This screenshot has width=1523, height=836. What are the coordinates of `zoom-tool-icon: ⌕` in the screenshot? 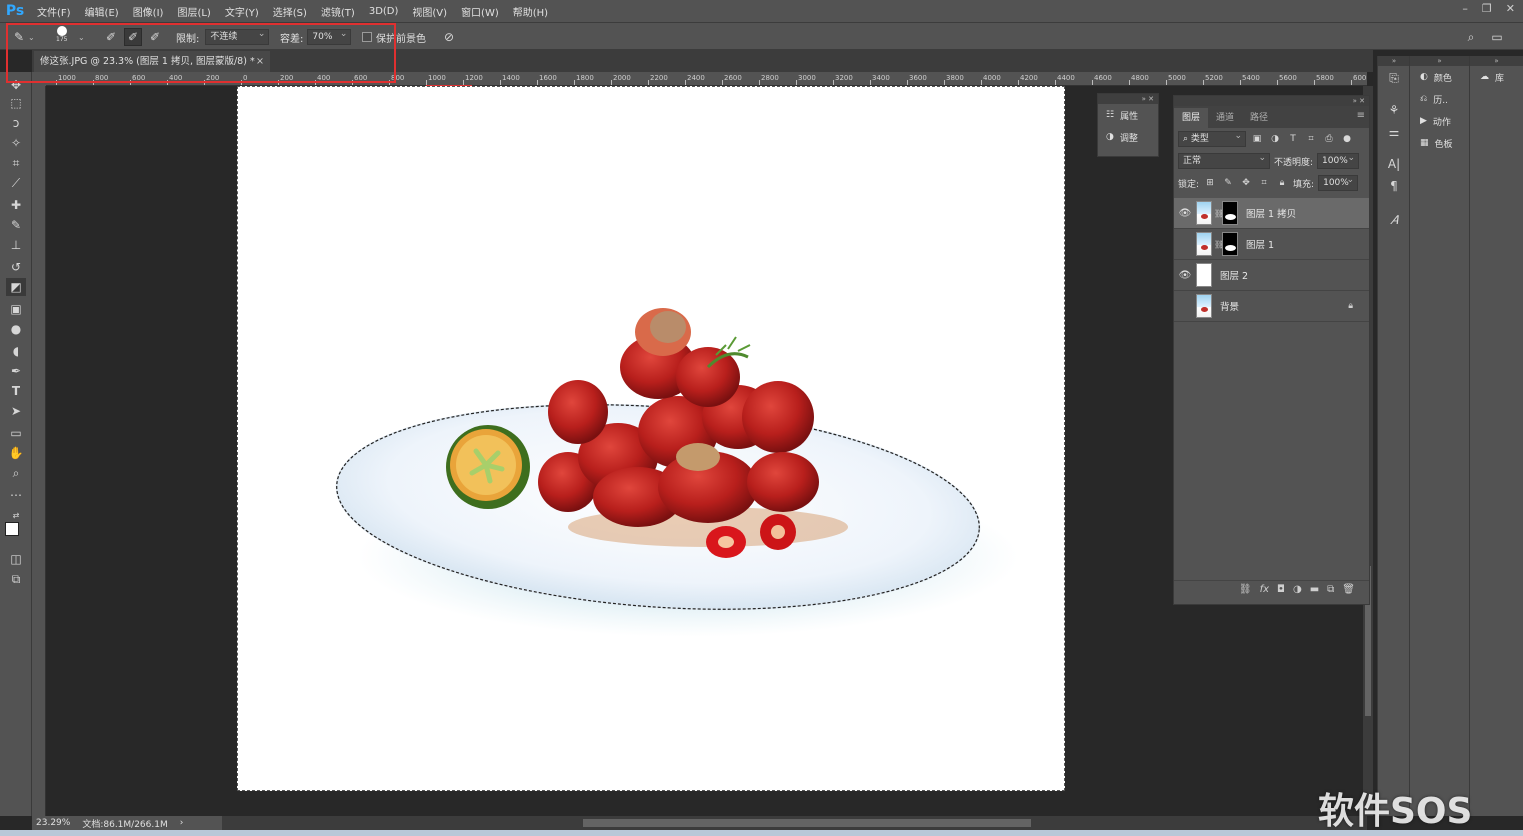 It's located at (16, 473).